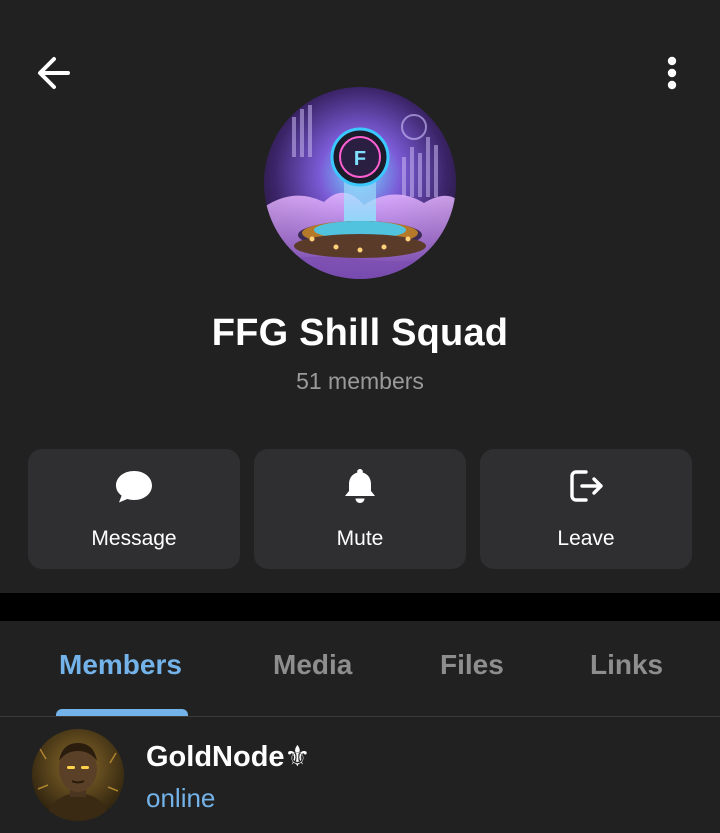 The height and width of the screenshot is (833, 720). I want to click on back-button, so click(55, 73).